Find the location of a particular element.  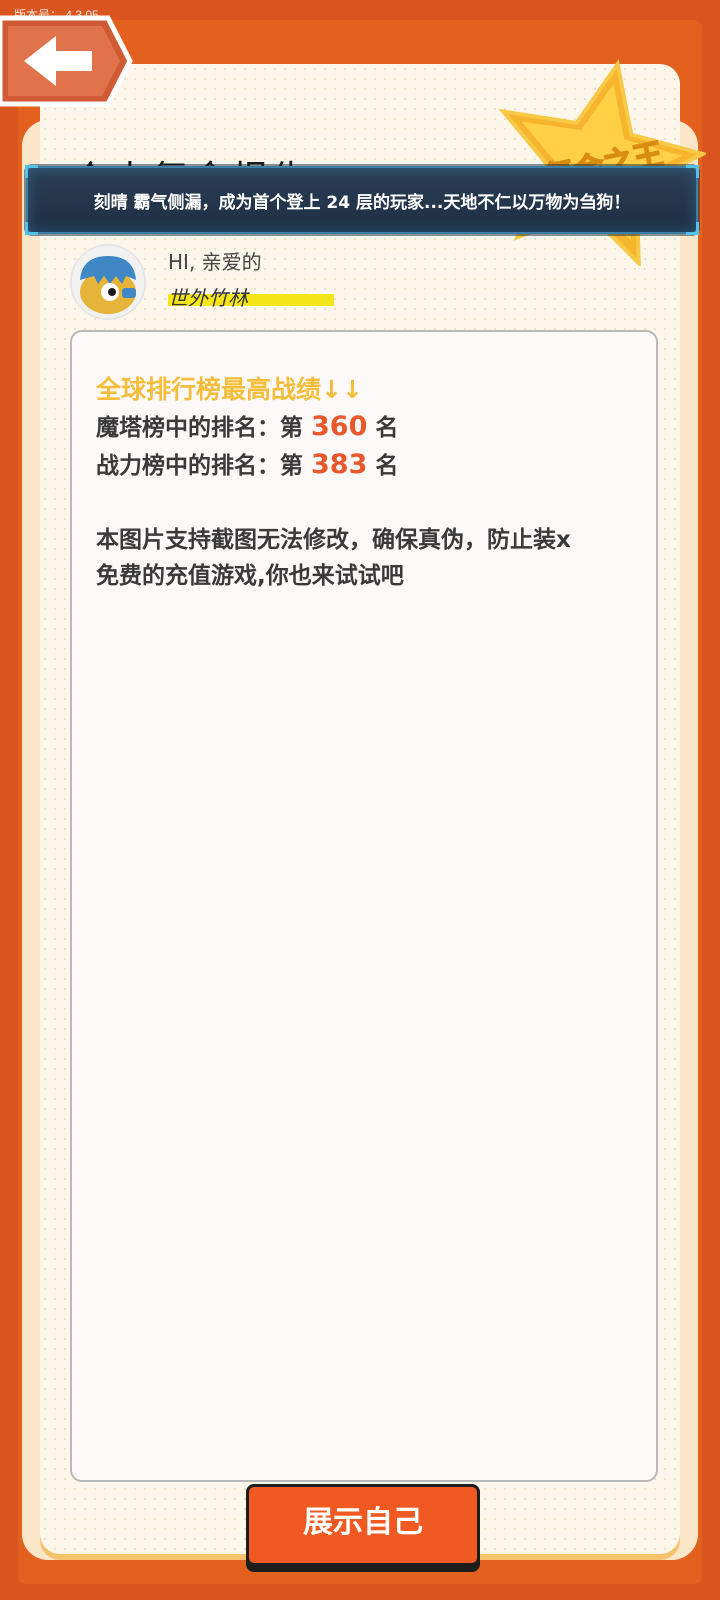

tower-rank-value: 360 is located at coordinates (339, 426).